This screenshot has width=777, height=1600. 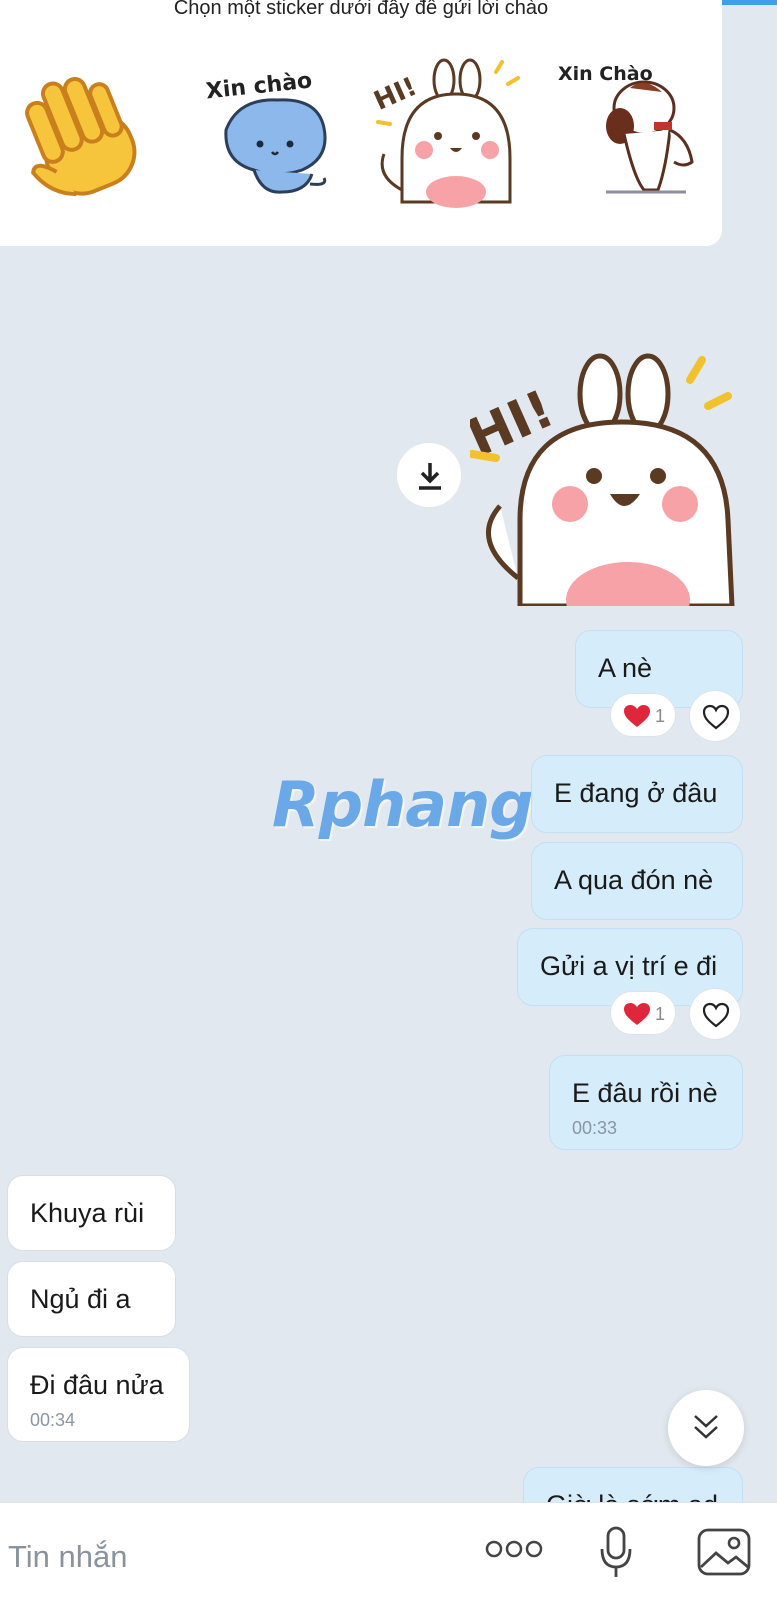 I want to click on message-text: E đang ở đâu, so click(x=636, y=793).